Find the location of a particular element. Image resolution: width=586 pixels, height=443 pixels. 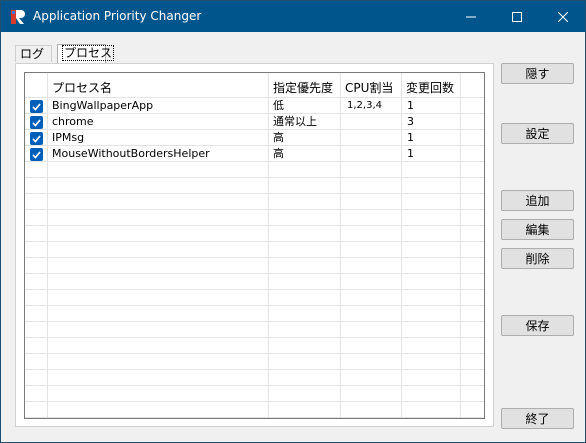

tab-log-label: ログ is located at coordinates (32, 54).